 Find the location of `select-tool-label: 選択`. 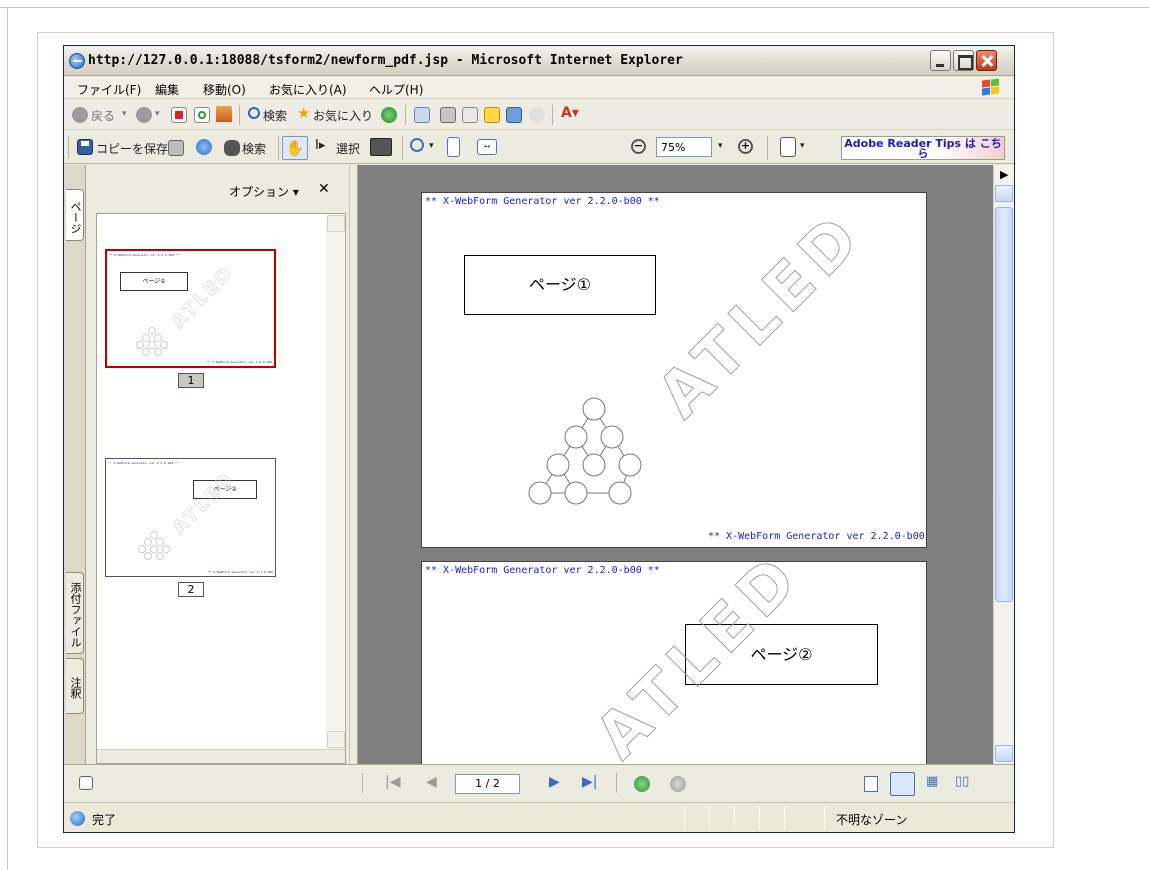

select-tool-label: 選択 is located at coordinates (348, 148).